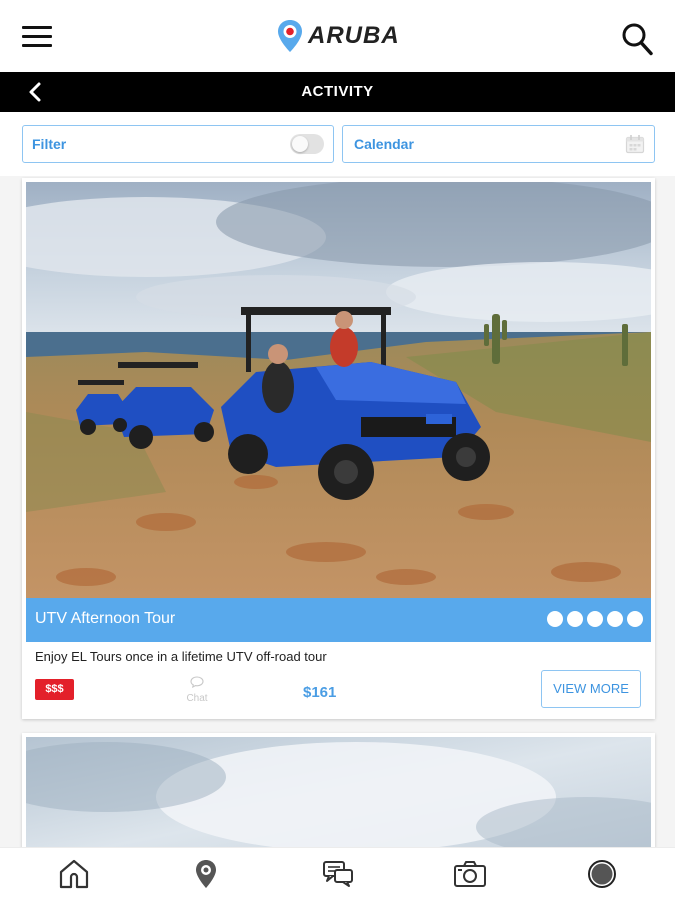 This screenshot has width=675, height=900. What do you see at coordinates (74, 874) in the screenshot?
I see `home-icon` at bounding box center [74, 874].